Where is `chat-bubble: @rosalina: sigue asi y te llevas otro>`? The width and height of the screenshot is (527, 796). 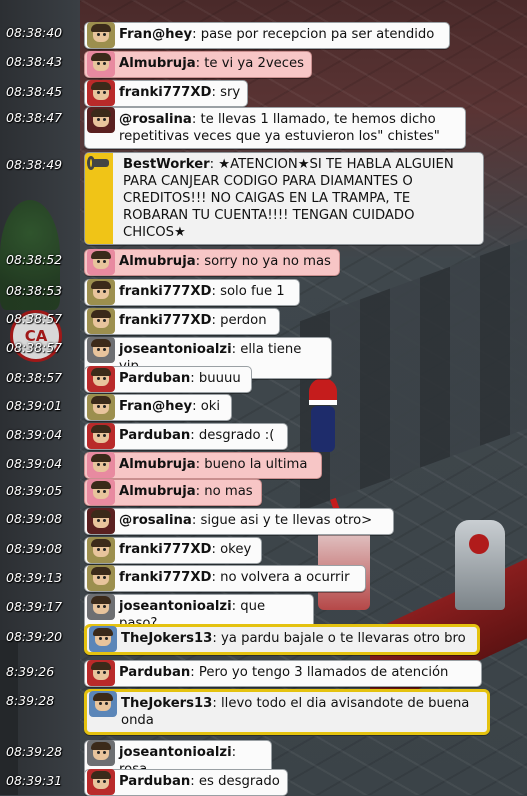 chat-bubble: @rosalina: sigue asi y te llevas otro> is located at coordinates (239, 521).